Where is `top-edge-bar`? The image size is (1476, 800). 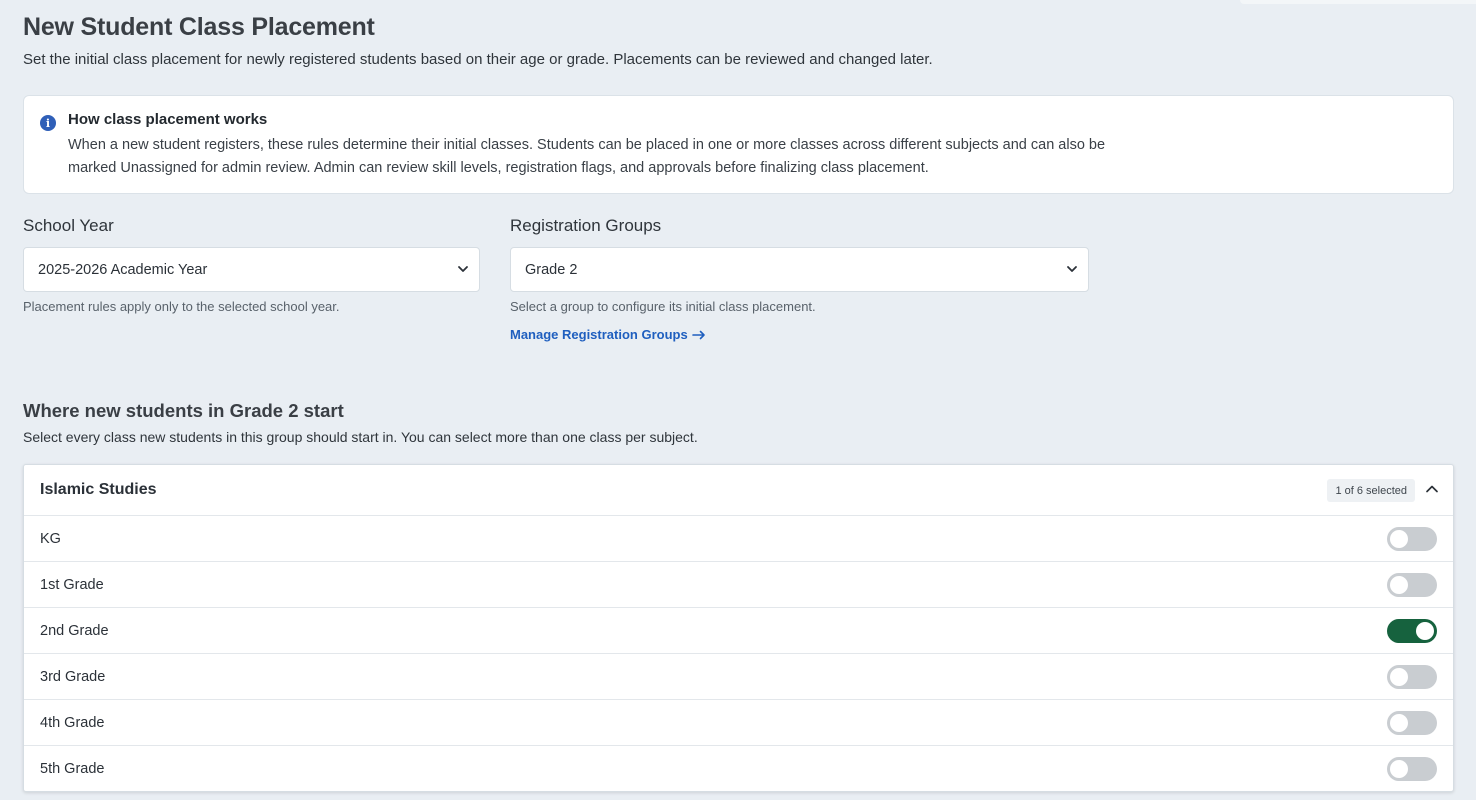 top-edge-bar is located at coordinates (1358, 2).